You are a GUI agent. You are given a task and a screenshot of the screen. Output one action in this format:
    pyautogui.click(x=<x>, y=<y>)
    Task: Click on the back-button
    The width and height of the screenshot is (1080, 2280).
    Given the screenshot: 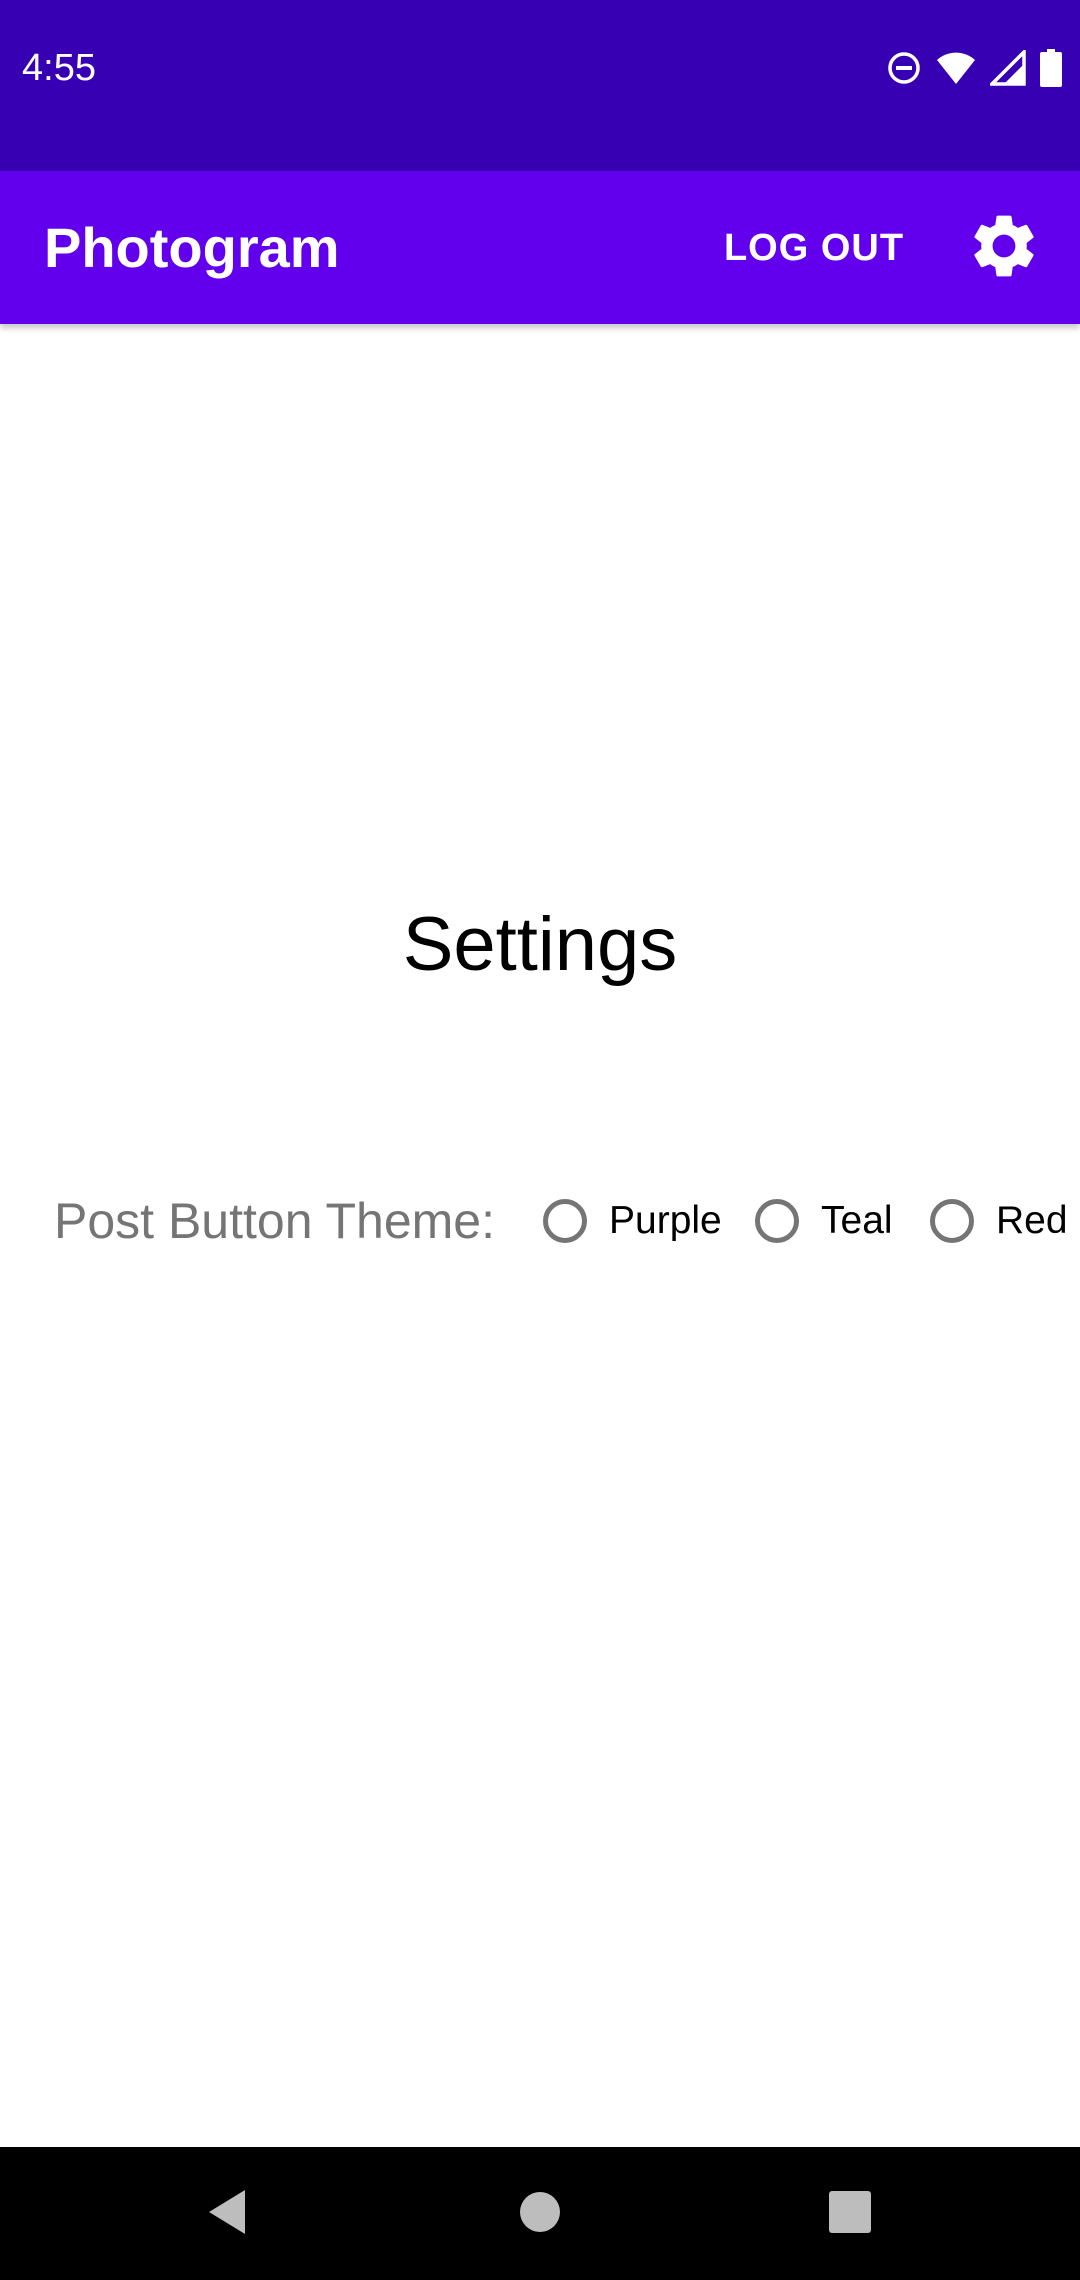 What is the action you would take?
    pyautogui.click(x=227, y=2214)
    